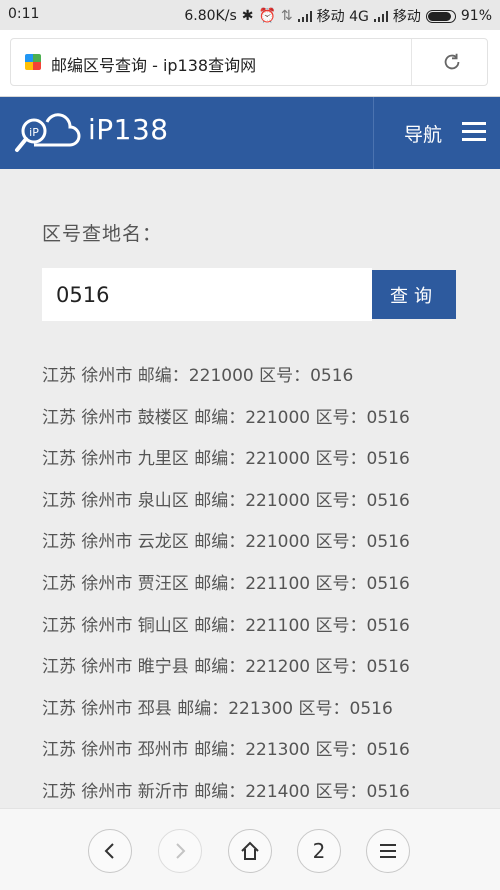  What do you see at coordinates (33, 62) in the screenshot?
I see `site-favicon-icon` at bounding box center [33, 62].